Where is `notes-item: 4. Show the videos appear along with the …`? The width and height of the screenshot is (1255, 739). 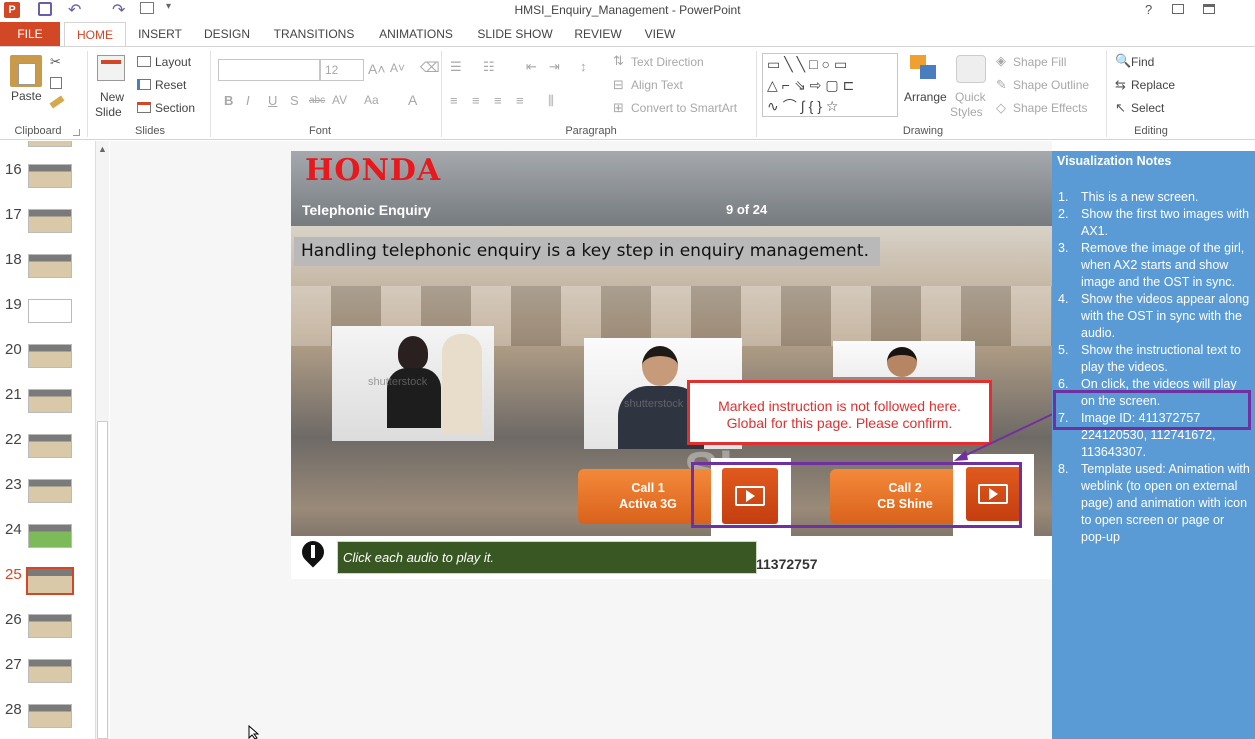
notes-item: 4. Show the videos appear along with the … is located at coordinates (1155, 316).